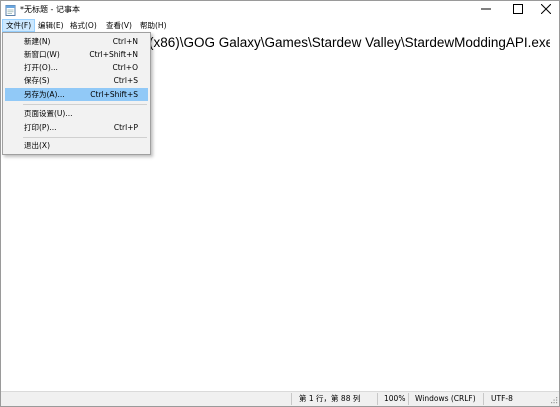  I want to click on maximize-icon, so click(518, 10).